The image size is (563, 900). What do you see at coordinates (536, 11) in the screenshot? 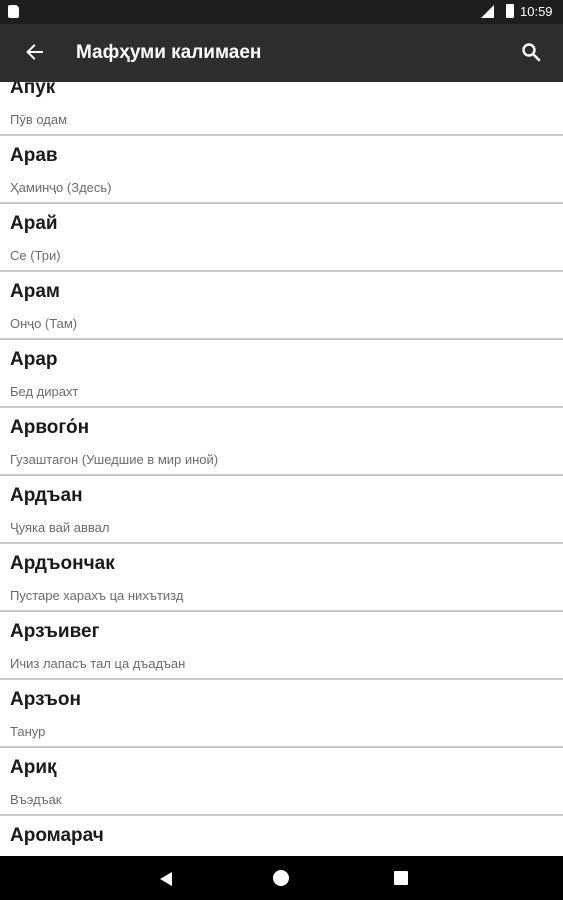
I see `status-time: 10:59` at bounding box center [536, 11].